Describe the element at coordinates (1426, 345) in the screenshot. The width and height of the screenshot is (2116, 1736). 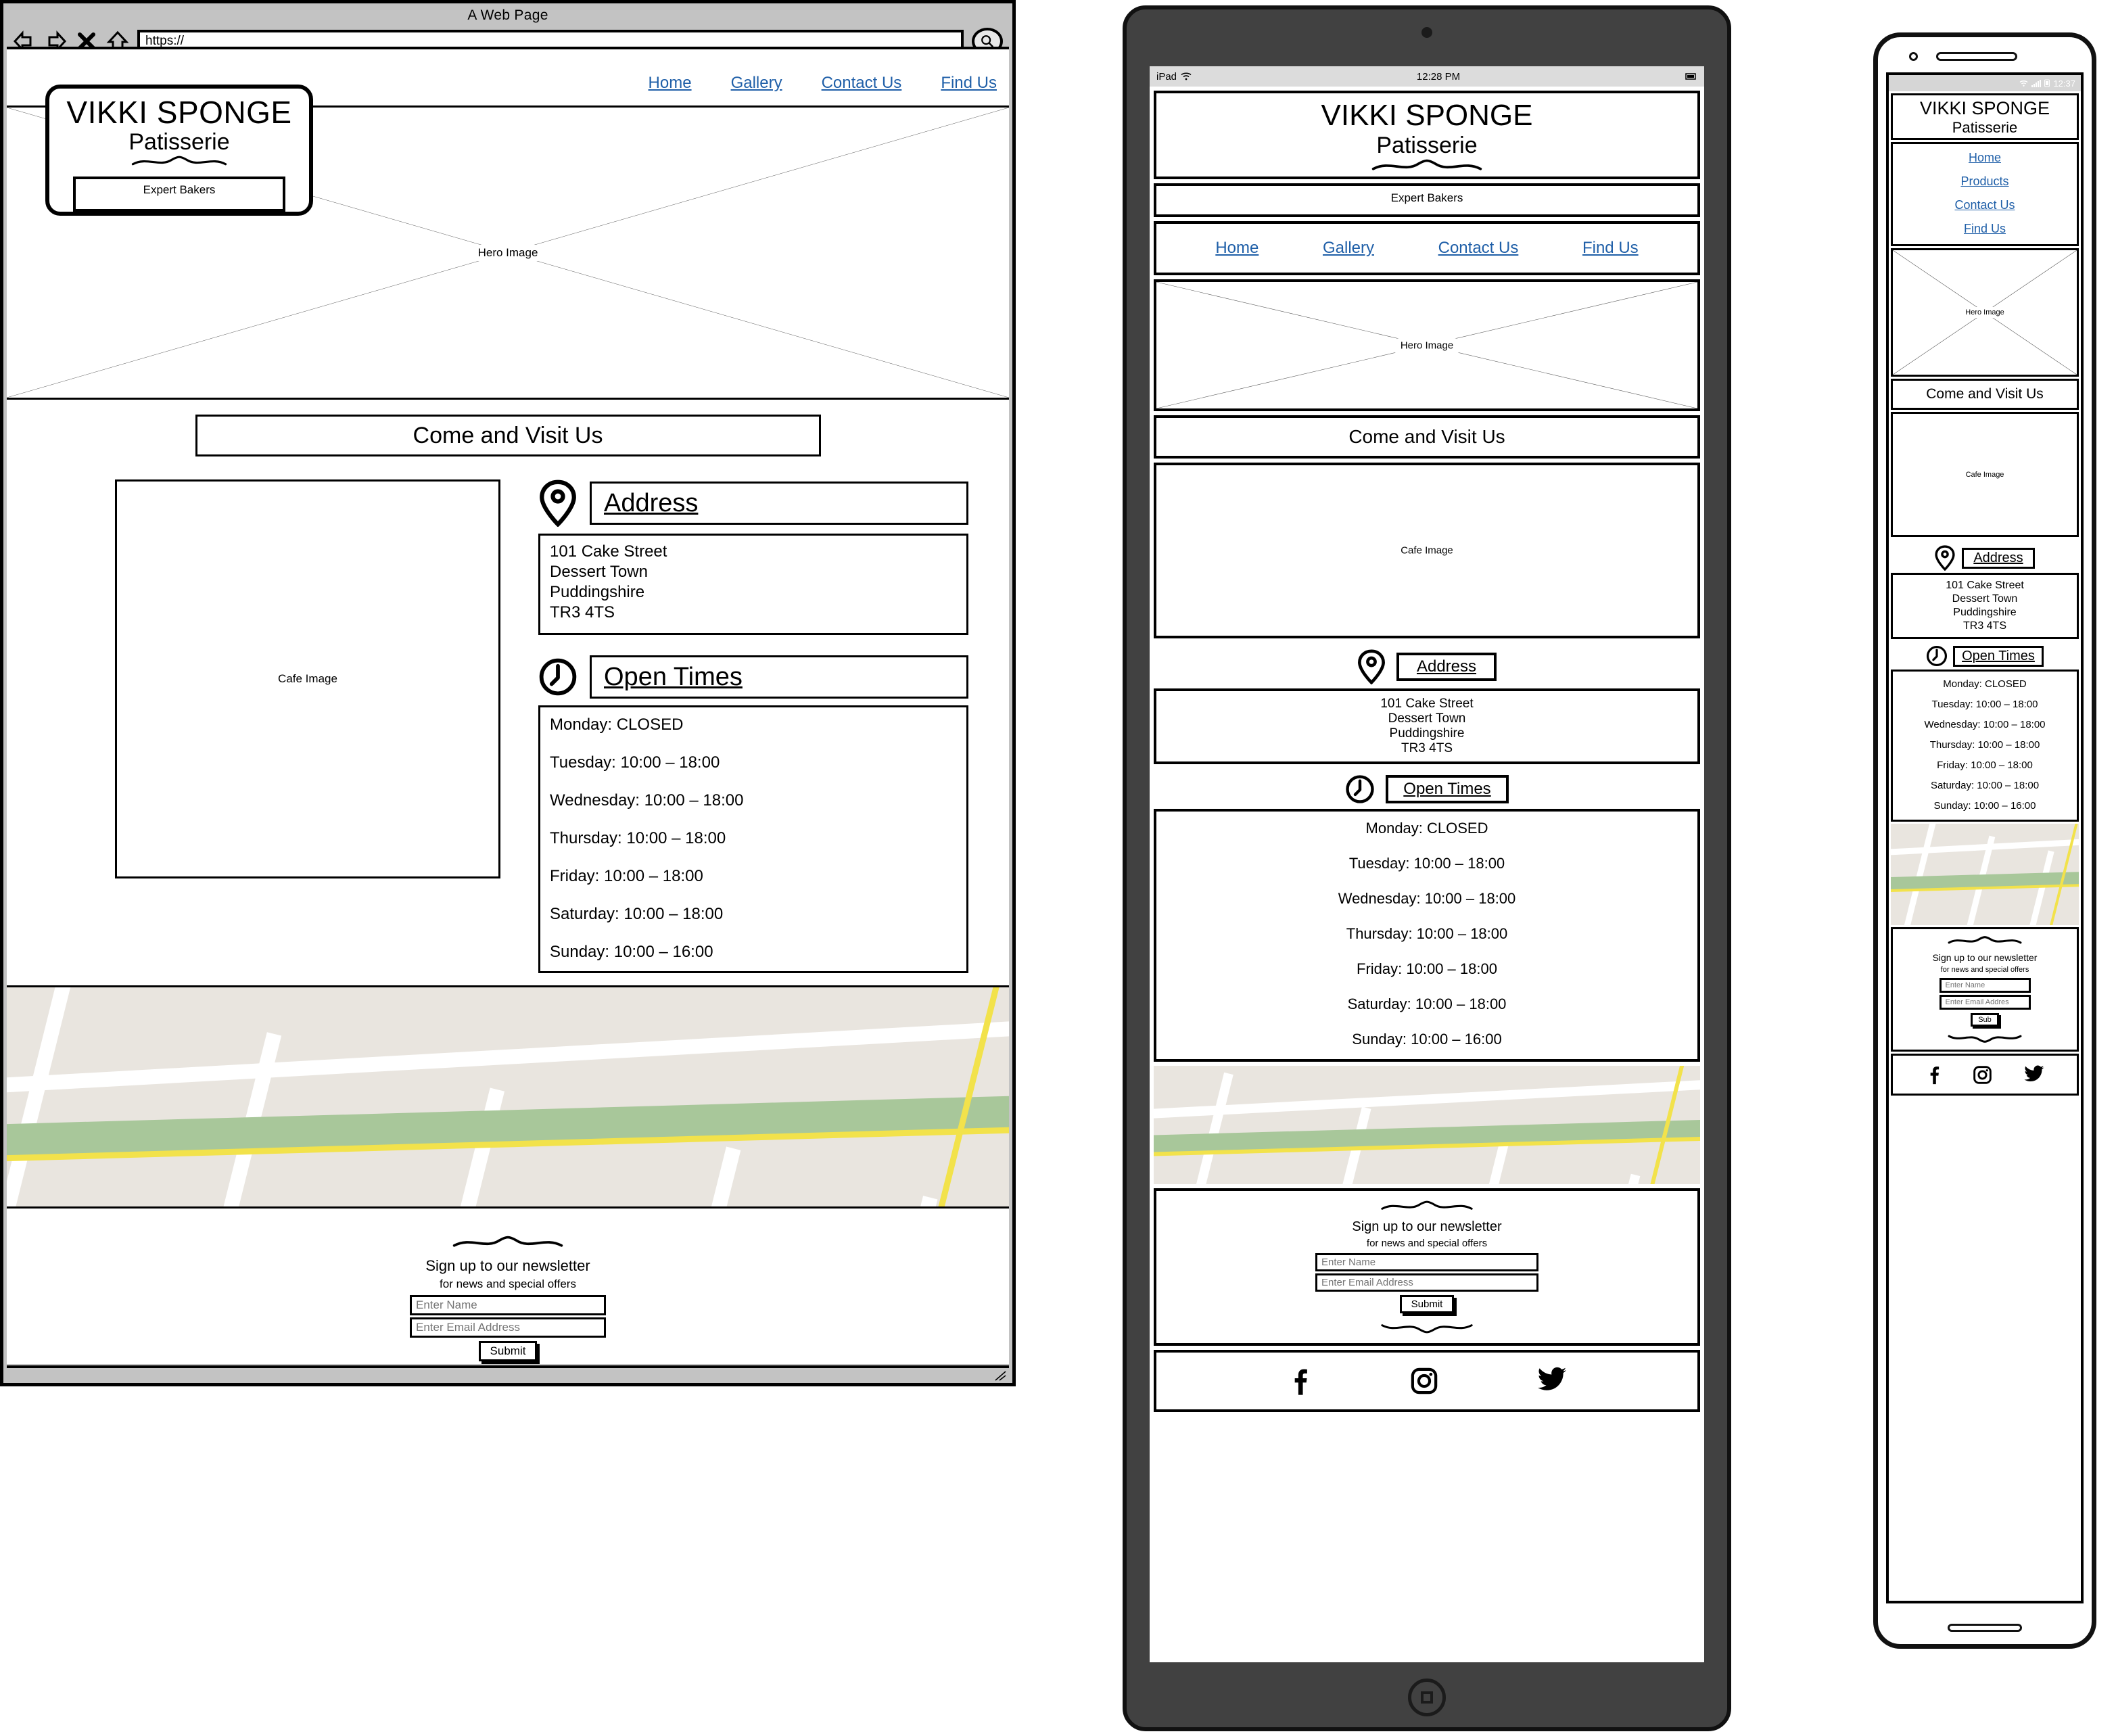
I see `hero-image-label: Hero Image` at that location.